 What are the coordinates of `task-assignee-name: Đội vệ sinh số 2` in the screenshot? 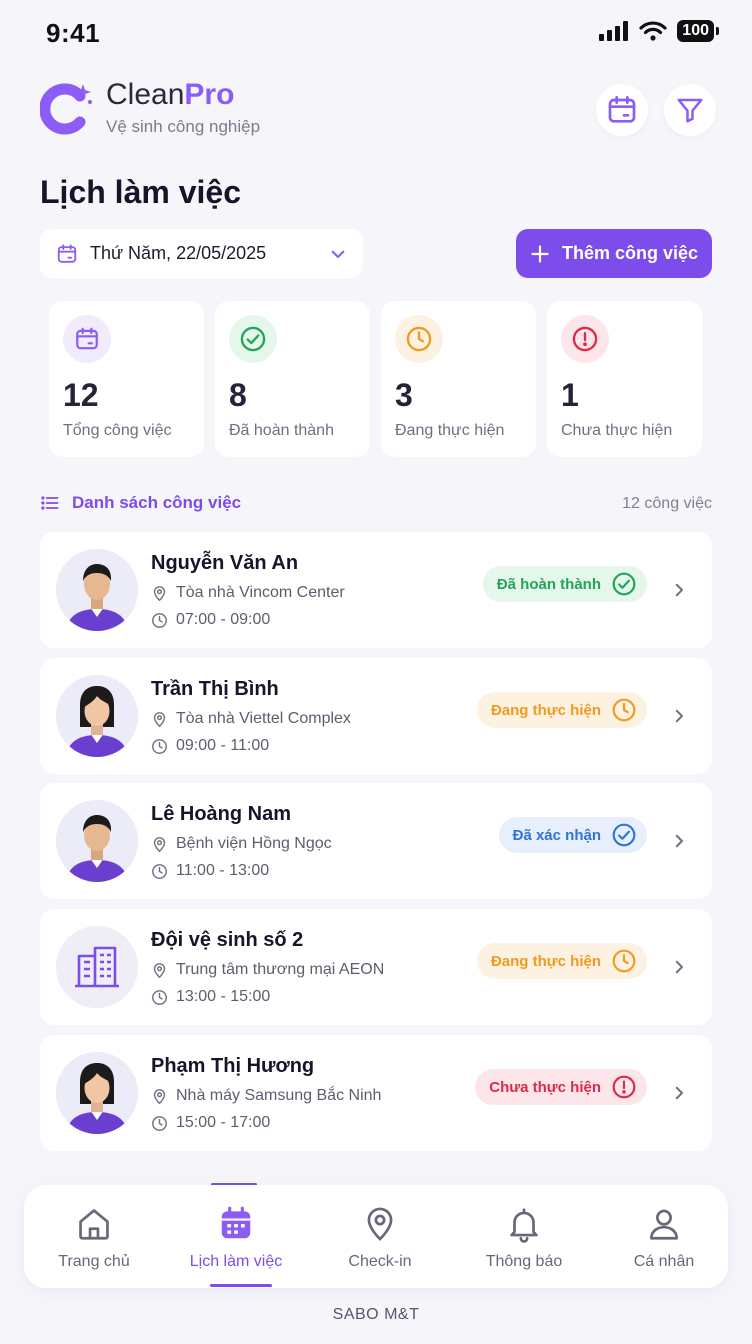 It's located at (227, 940).